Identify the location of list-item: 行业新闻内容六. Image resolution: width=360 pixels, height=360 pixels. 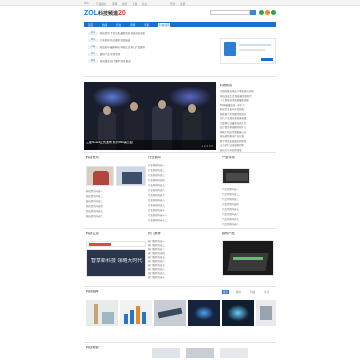
(183, 190).